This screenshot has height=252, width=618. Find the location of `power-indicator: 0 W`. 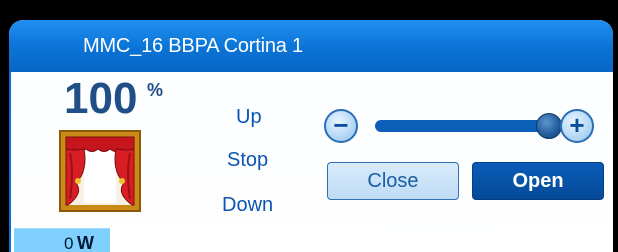

power-indicator: 0 W is located at coordinates (62, 240).